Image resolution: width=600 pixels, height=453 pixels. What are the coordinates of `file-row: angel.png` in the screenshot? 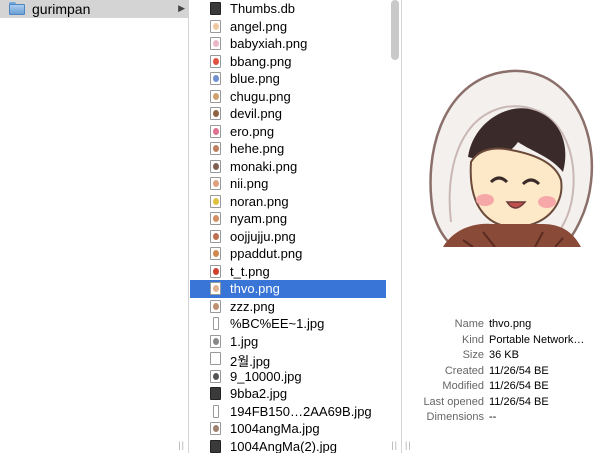 It's located at (288, 27).